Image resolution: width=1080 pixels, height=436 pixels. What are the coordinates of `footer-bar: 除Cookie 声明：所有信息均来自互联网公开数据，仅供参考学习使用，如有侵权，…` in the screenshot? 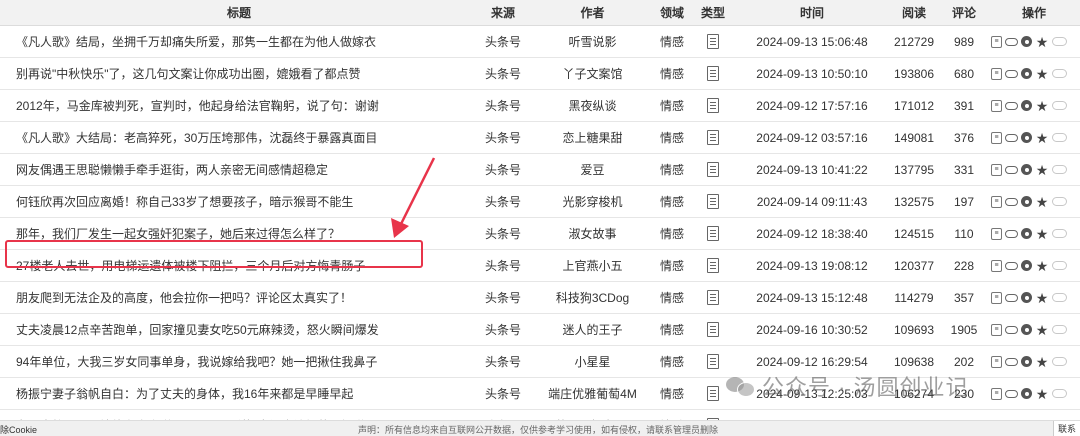 It's located at (540, 428).